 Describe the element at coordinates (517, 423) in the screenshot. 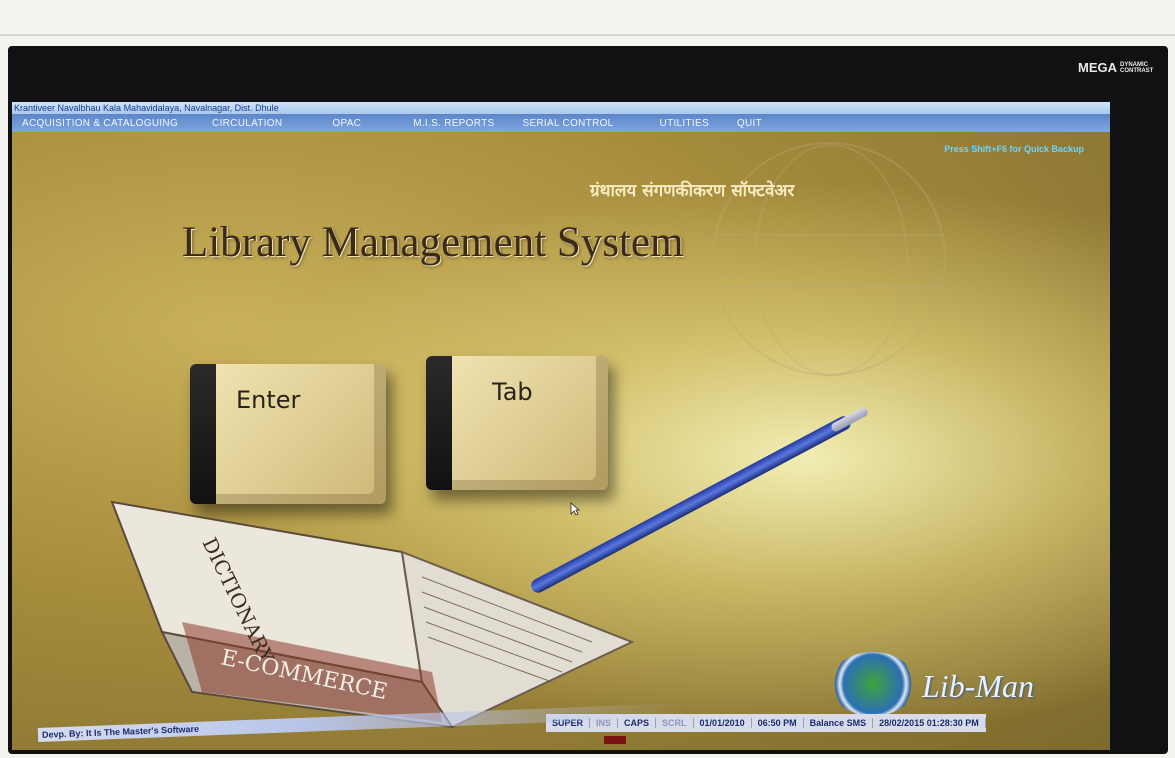

I see `tab-key-graphic: Tab` at that location.